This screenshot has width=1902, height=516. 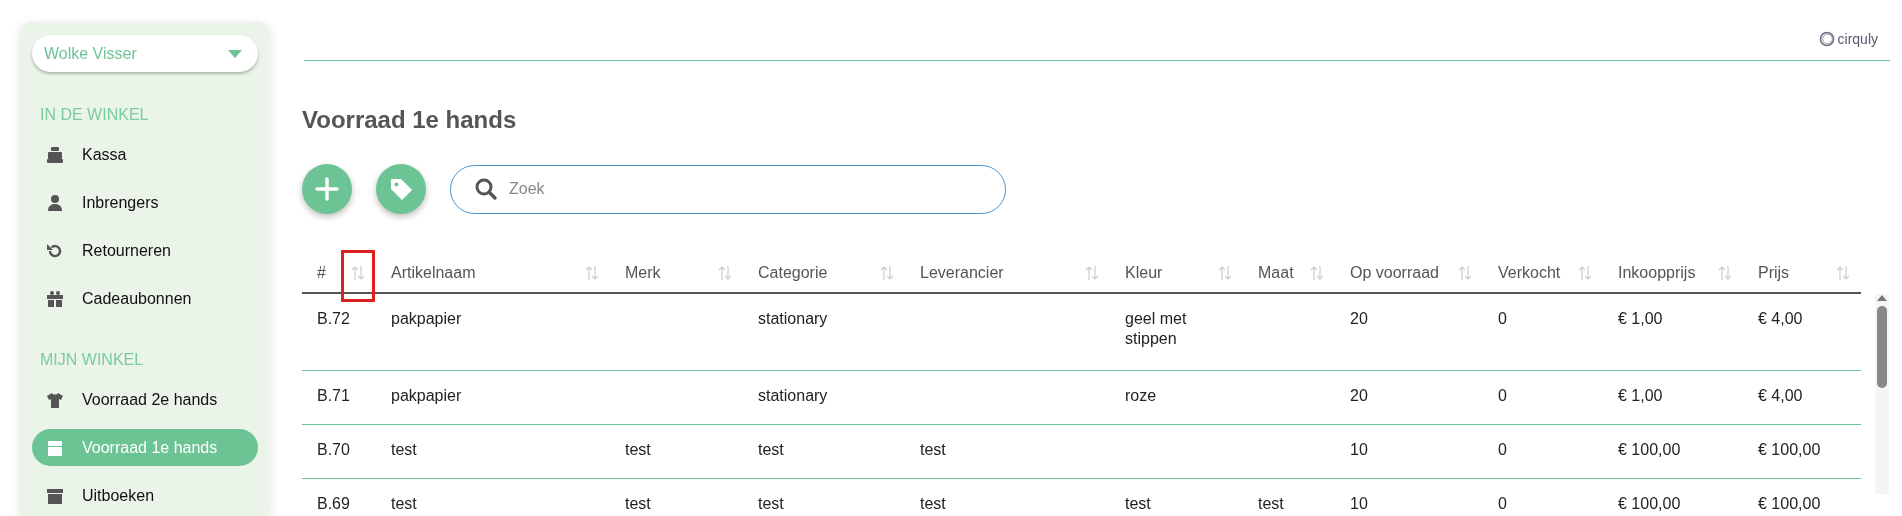 I want to click on sidebar-item: Kassa, so click(x=145, y=154).